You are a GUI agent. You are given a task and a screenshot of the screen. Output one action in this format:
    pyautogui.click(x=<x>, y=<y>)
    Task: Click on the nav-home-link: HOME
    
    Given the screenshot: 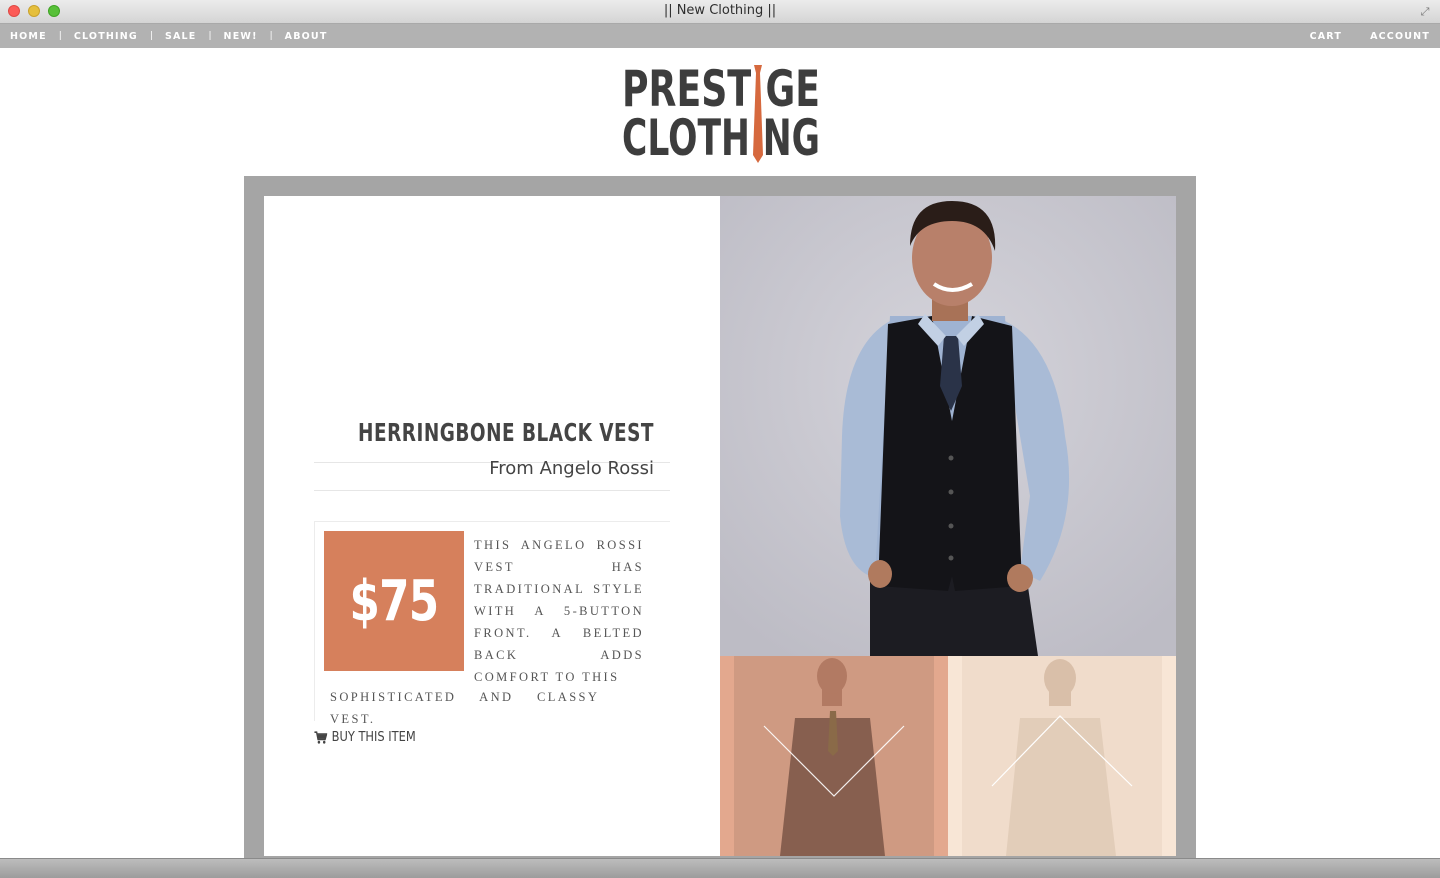 What is the action you would take?
    pyautogui.click(x=28, y=36)
    